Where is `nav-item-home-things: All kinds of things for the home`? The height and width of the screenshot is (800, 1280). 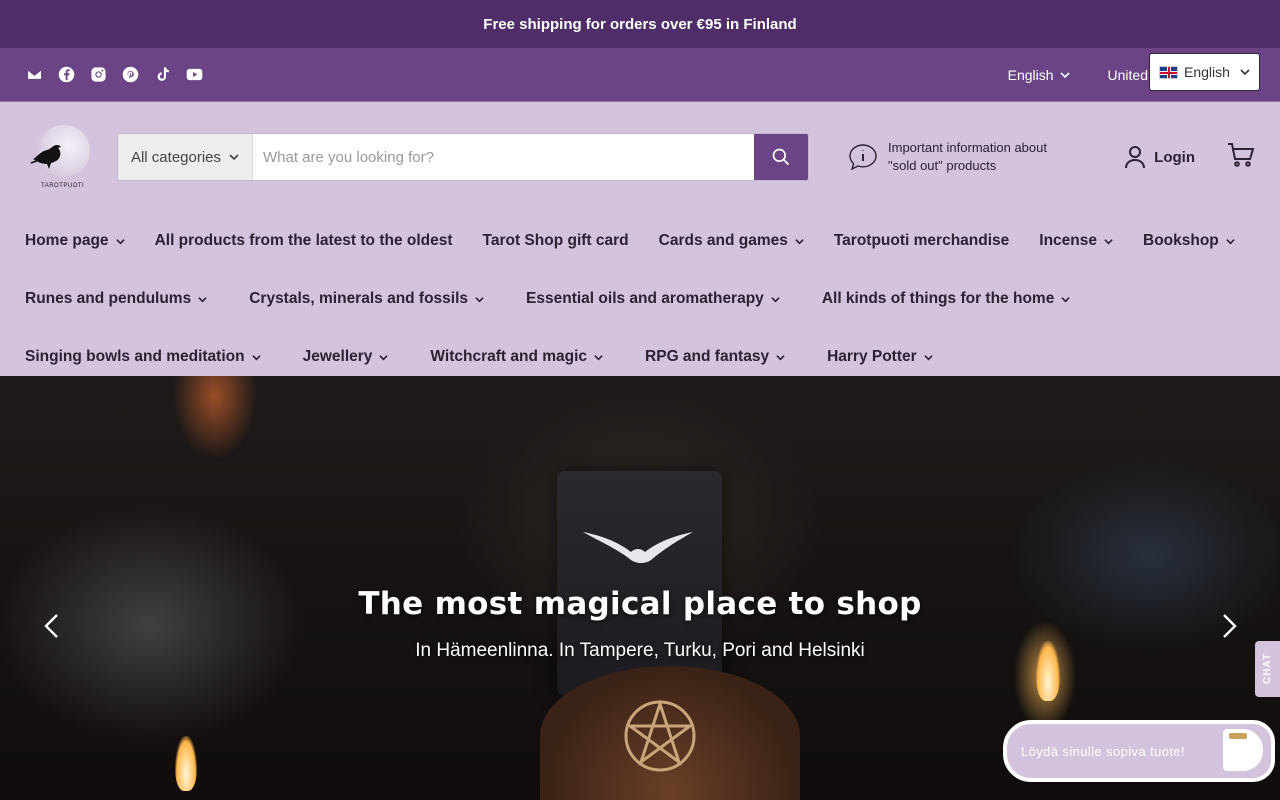 nav-item-home-things: All kinds of things for the home is located at coordinates (946, 299).